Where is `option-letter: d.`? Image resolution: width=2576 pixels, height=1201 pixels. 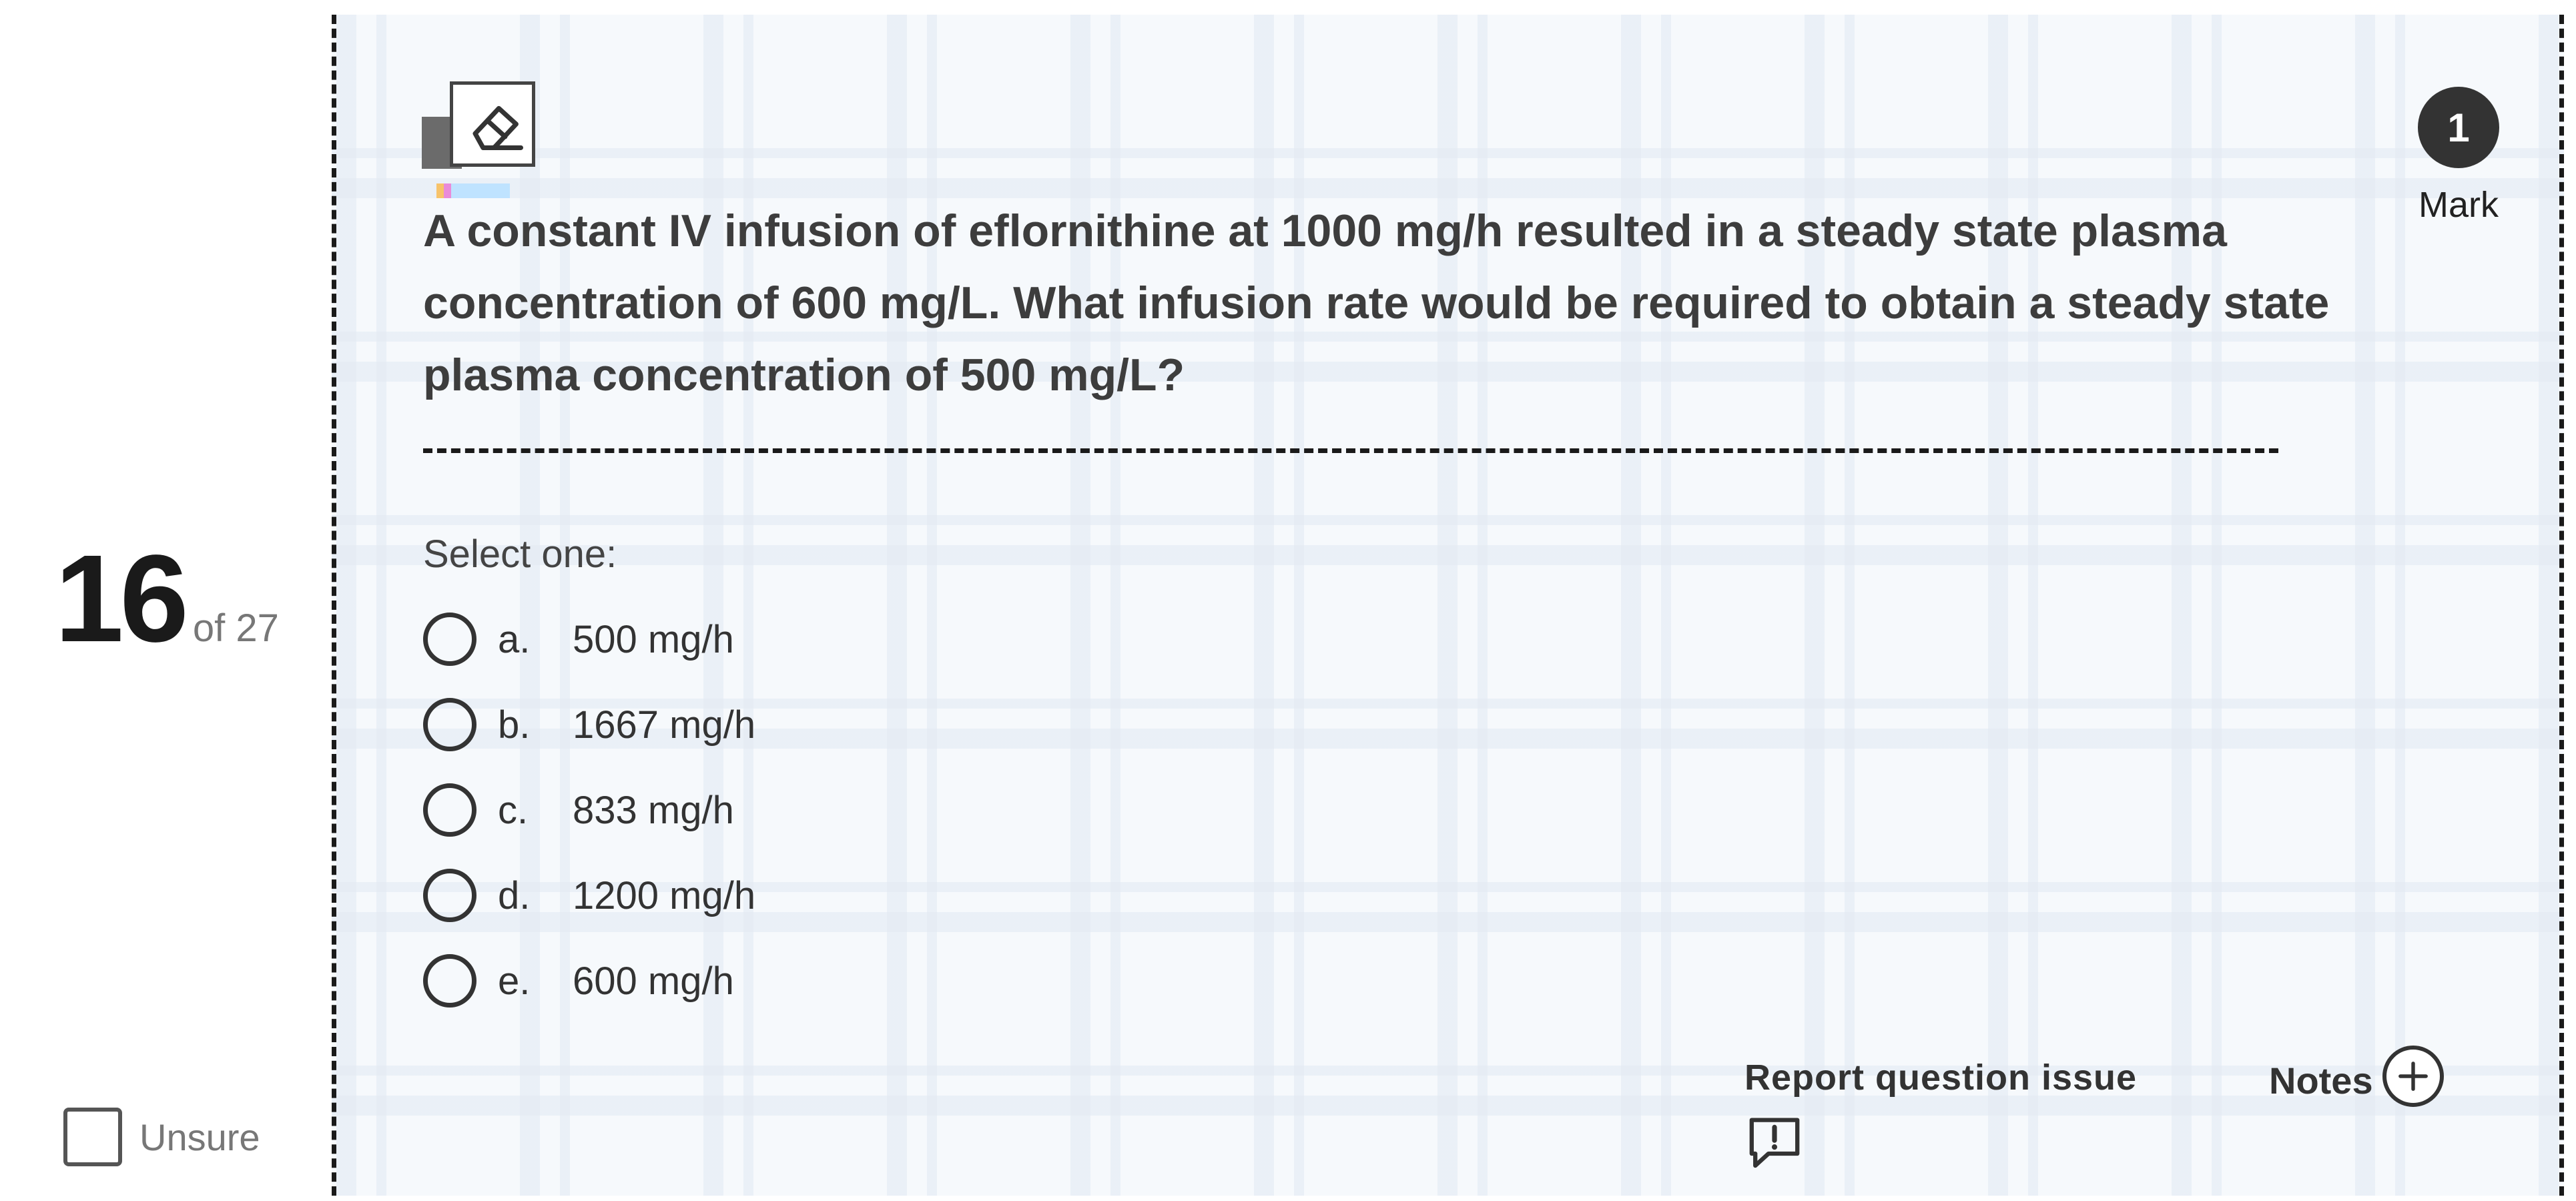 option-letter: d. is located at coordinates (514, 895).